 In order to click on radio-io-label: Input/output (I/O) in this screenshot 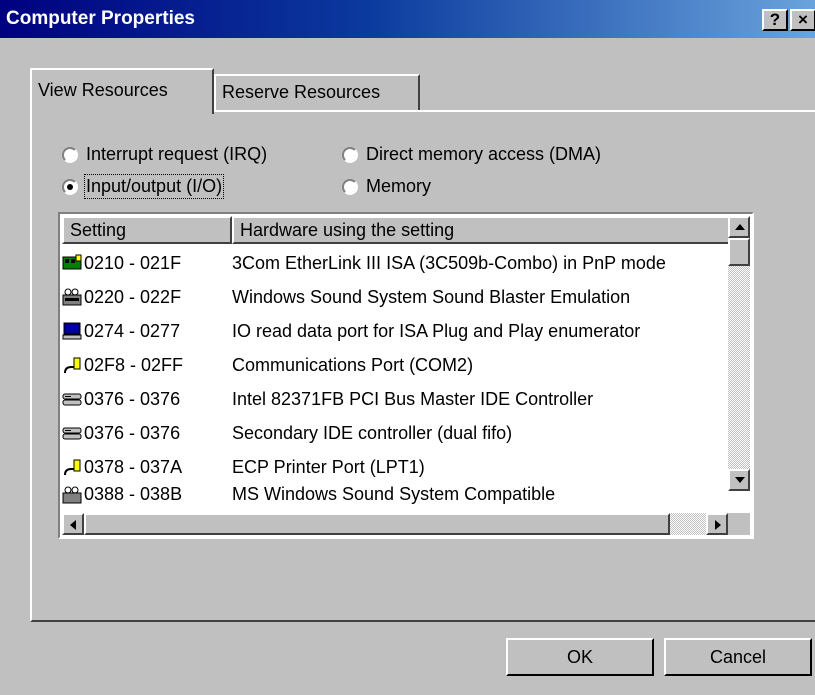, I will do `click(154, 186)`.